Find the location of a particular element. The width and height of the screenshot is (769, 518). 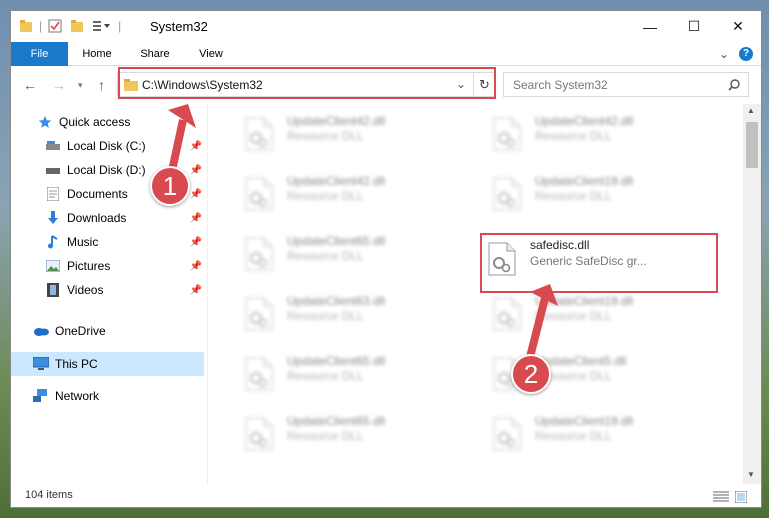

videos-icon is located at coordinates (53, 290).